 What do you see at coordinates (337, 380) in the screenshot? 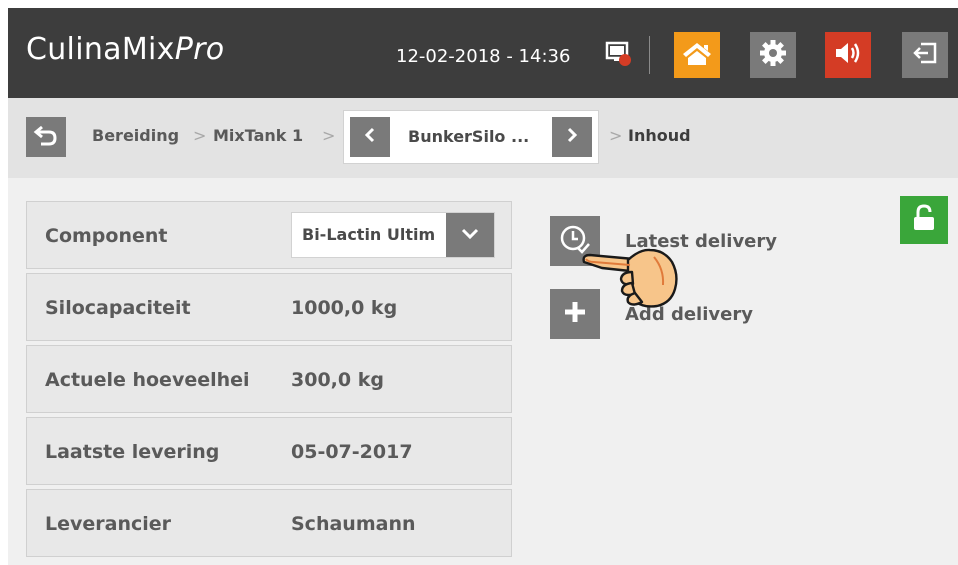
I see `actuele-hoeveelheid-value: 300,0 kg` at bounding box center [337, 380].